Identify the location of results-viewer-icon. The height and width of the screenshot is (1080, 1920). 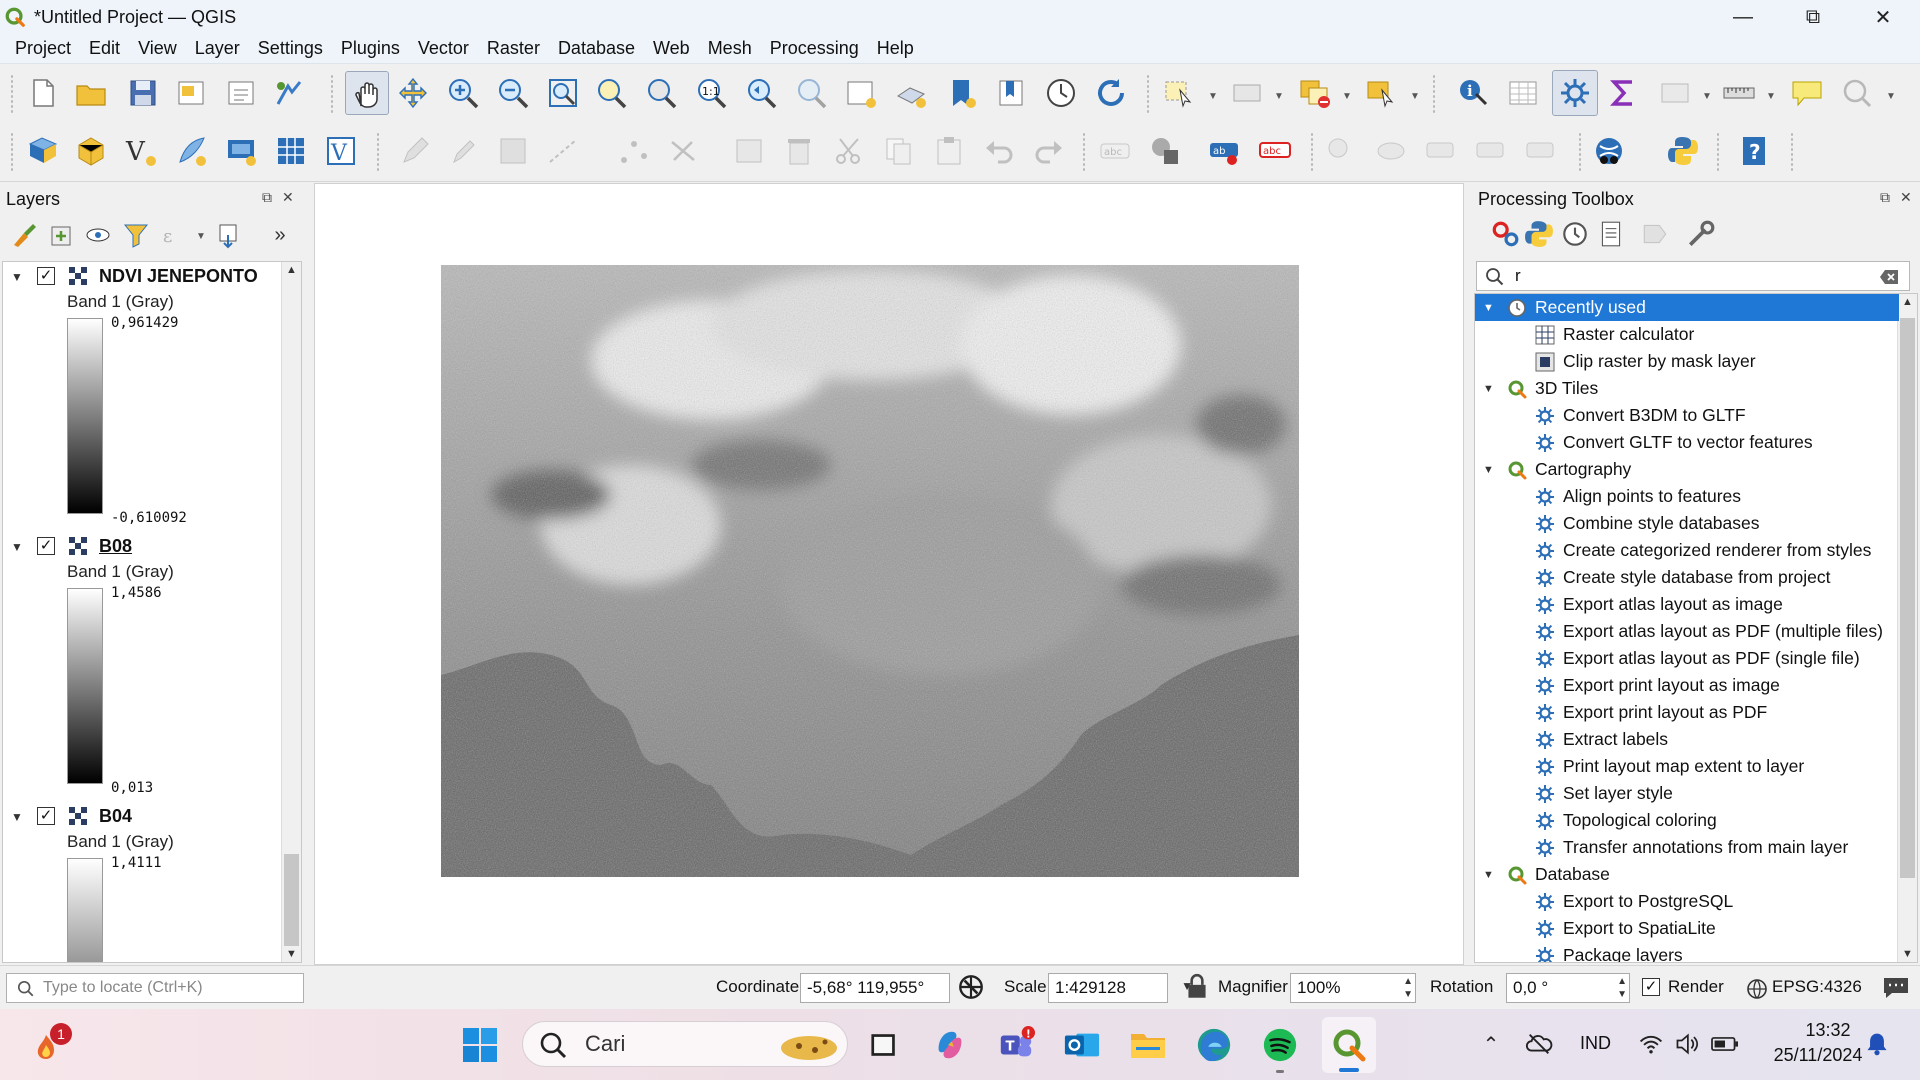
(1611, 234).